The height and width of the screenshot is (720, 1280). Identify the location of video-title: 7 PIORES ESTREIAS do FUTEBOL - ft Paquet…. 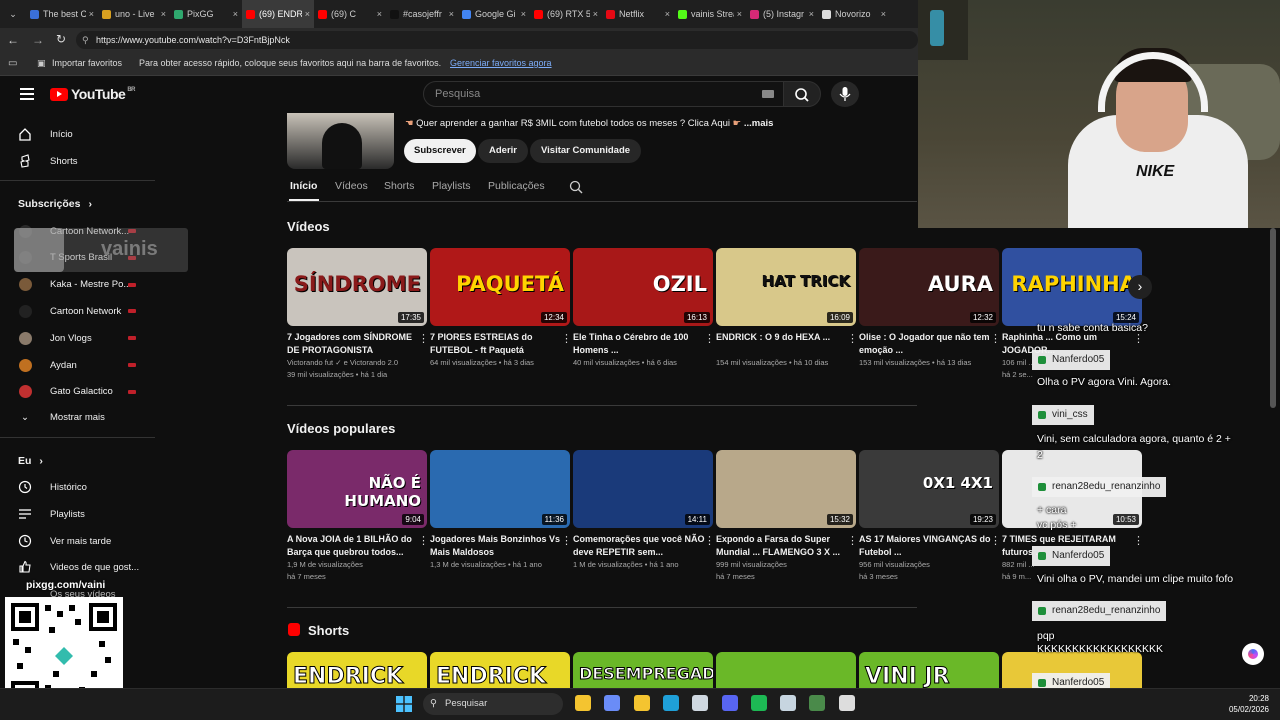
(500, 344).